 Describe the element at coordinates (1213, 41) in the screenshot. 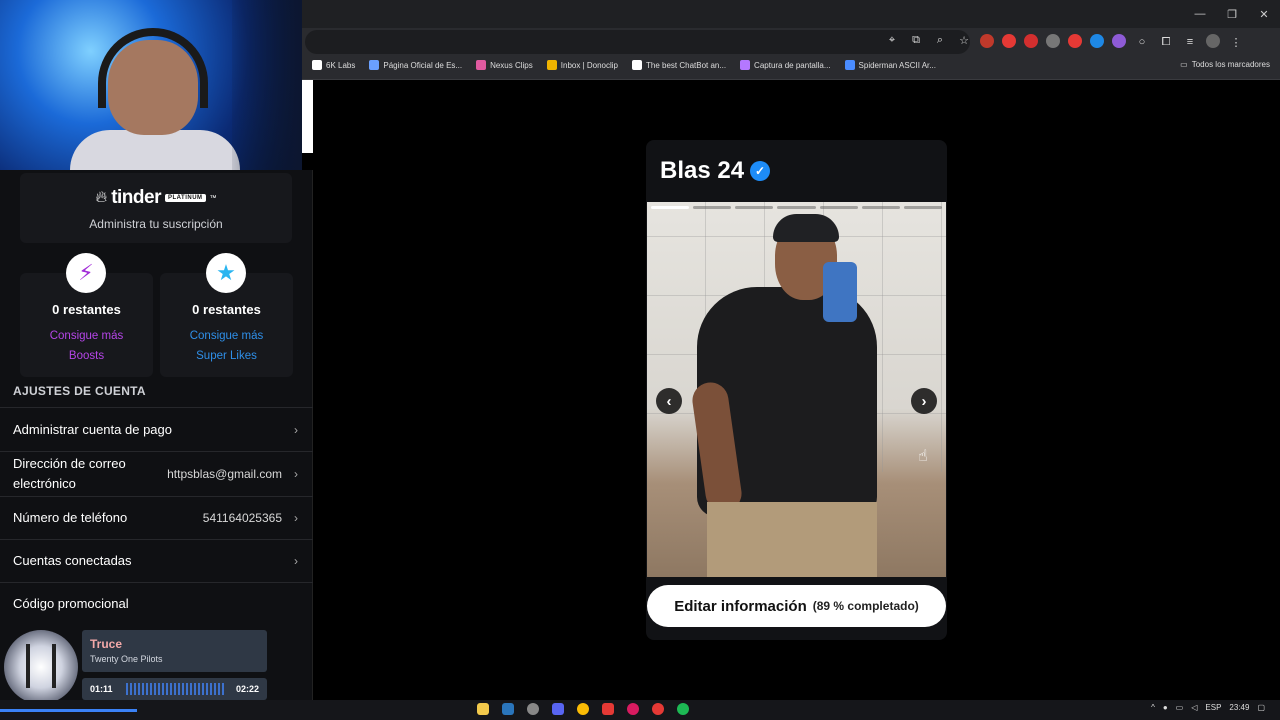

I see `avatar` at that location.